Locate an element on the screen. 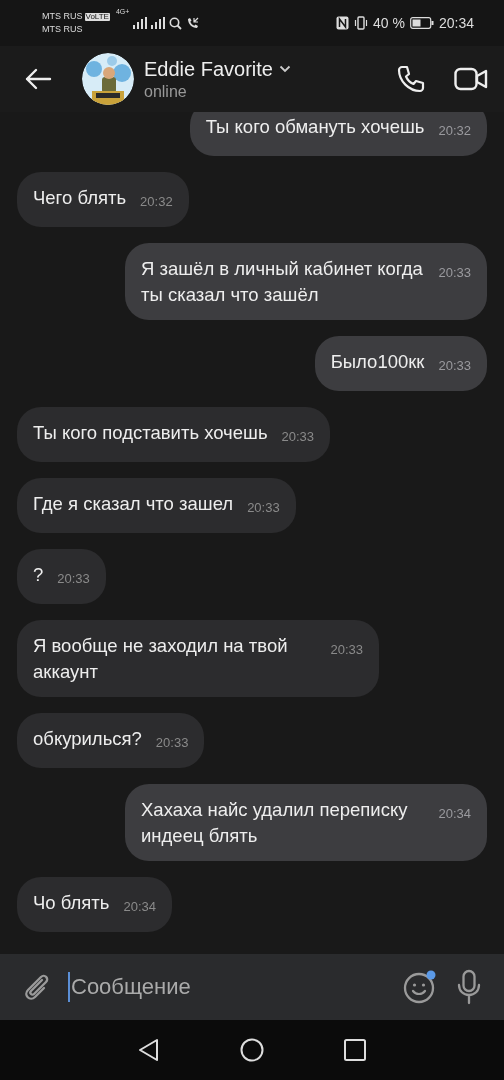 Image resolution: width=504 pixels, height=1080 pixels. status-time: 20:34 is located at coordinates (456, 23).